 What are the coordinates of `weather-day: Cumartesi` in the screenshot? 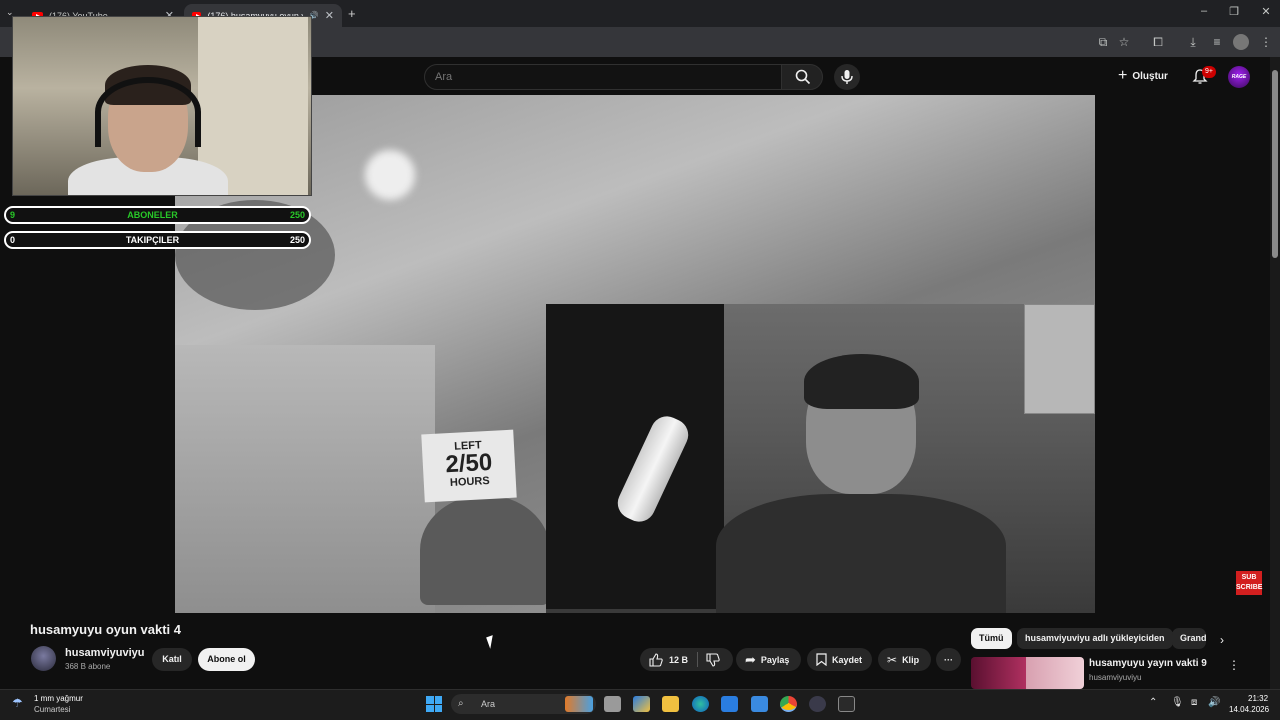 It's located at (52, 709).